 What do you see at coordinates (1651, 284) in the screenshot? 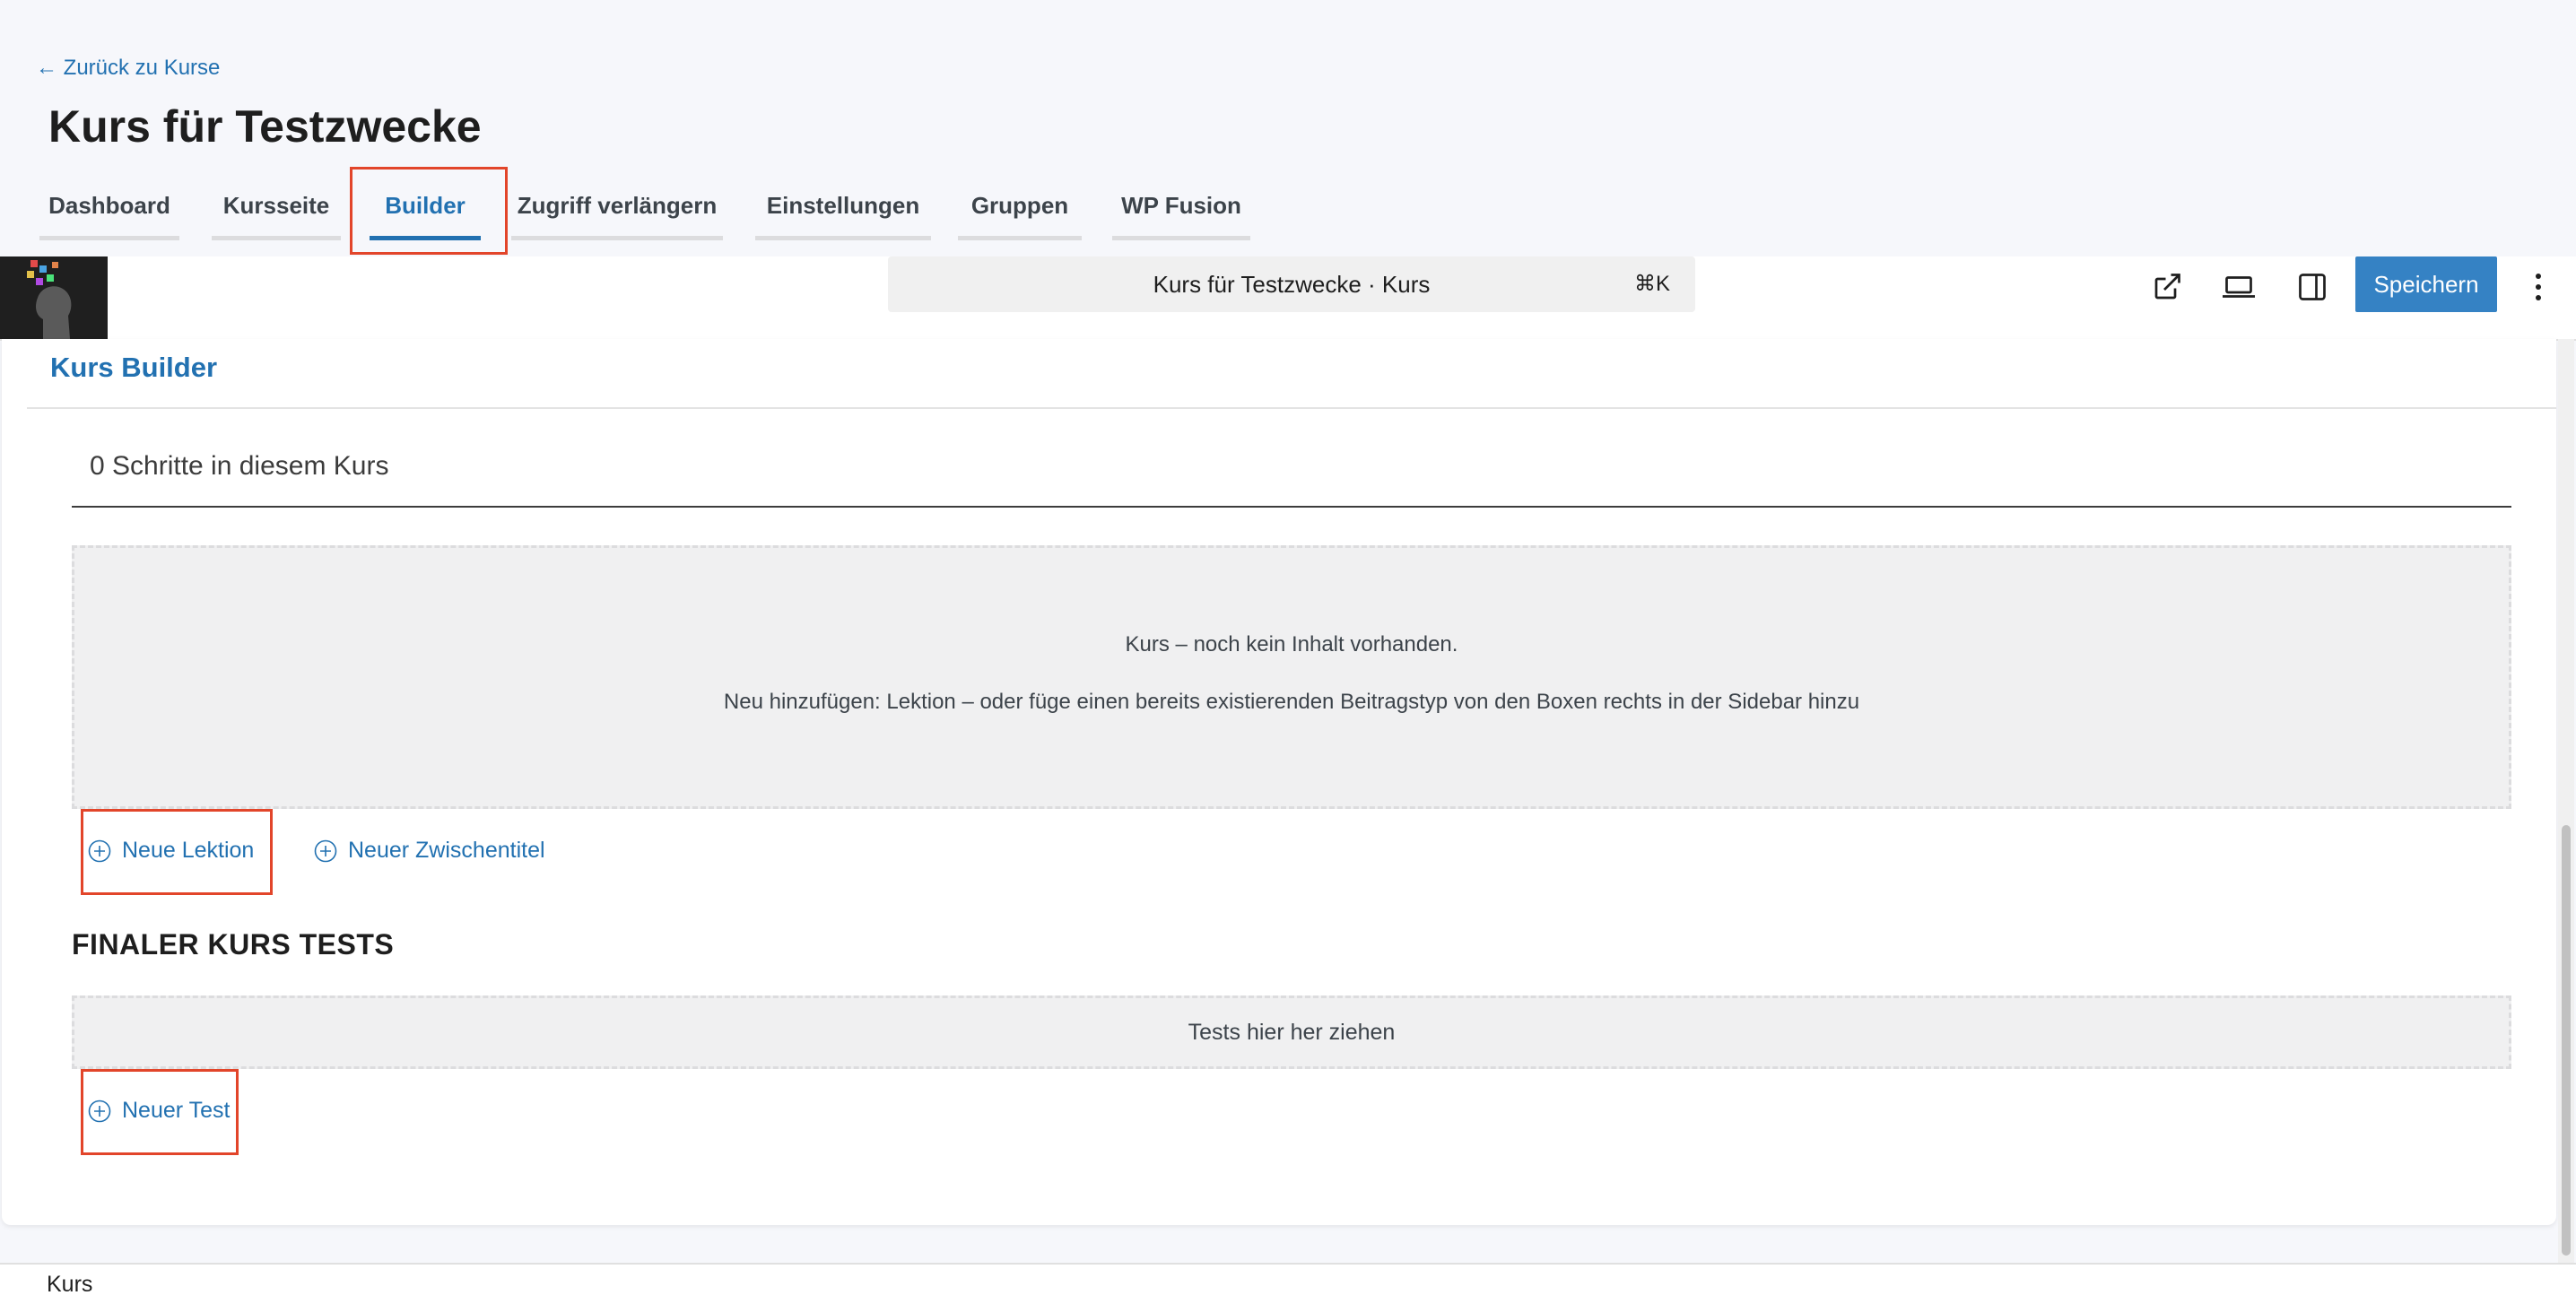
I see `command-shortcut-hint: ⌘K` at bounding box center [1651, 284].